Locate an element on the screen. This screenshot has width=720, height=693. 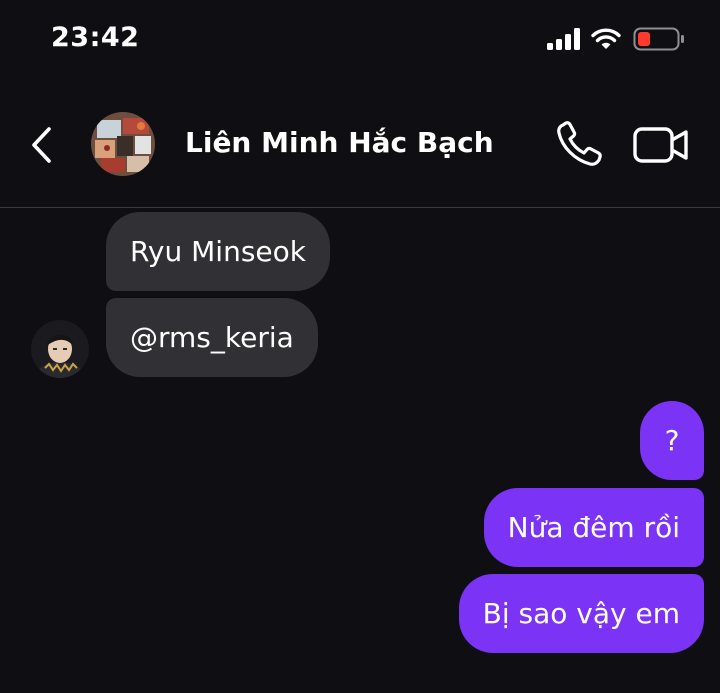
message-bubble-incoming: Ryu Minseok is located at coordinates (218, 251).